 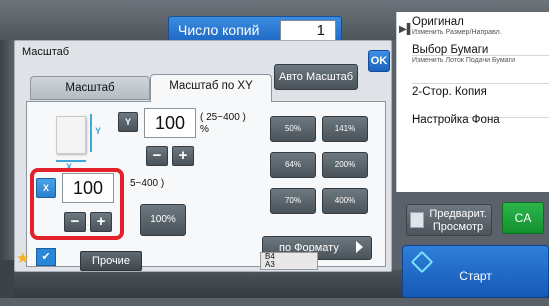 What do you see at coordinates (417, 220) in the screenshot?
I see `preview-document-icon` at bounding box center [417, 220].